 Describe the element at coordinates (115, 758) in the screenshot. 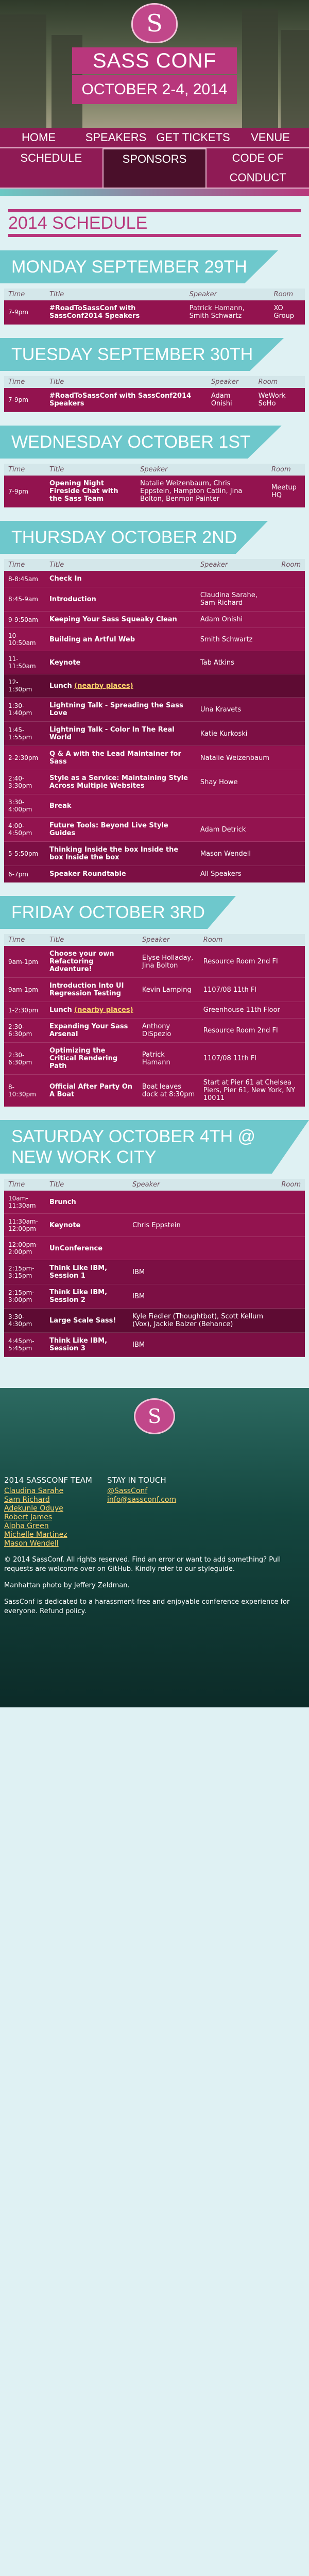

I see `session-title: Q & A with the Lead Maintainer for Sass` at that location.